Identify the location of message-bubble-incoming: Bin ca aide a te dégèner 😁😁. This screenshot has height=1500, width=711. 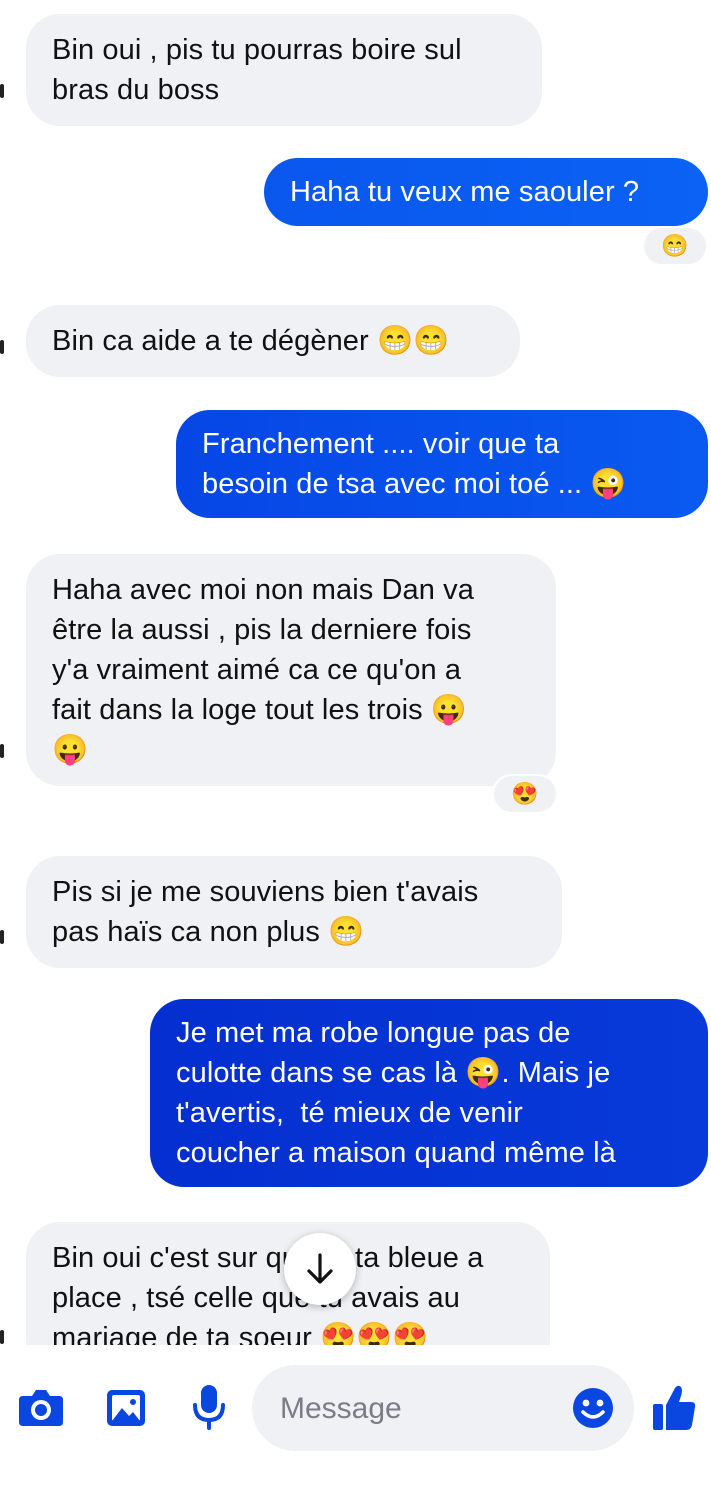
(273, 341).